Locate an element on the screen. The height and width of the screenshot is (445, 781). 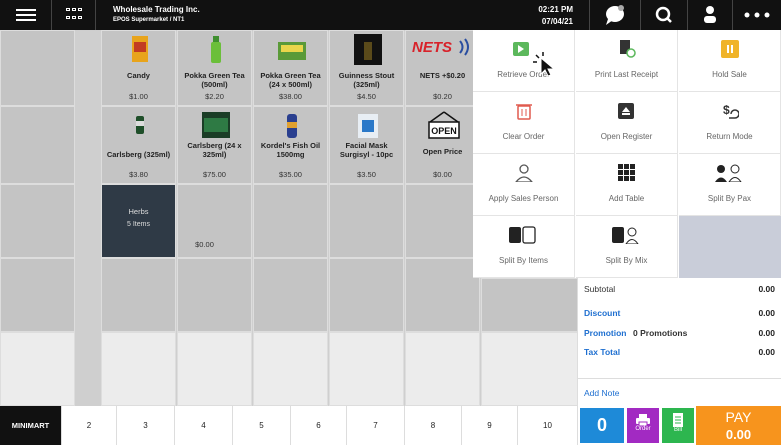
receipt-icon is located at coordinates (628, 49).